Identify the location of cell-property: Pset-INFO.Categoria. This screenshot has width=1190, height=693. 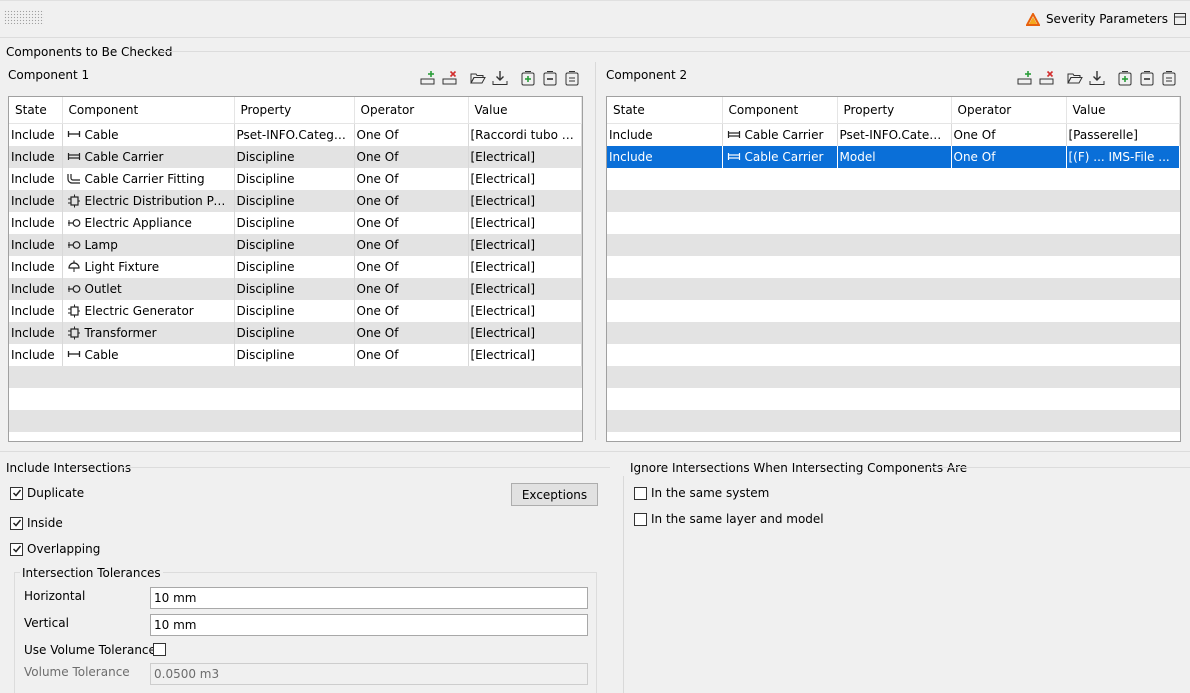
(294, 134).